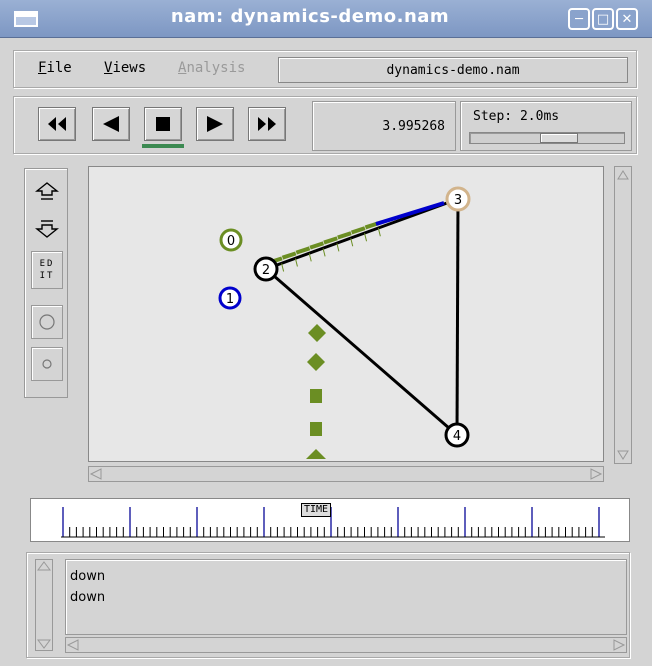 The width and height of the screenshot is (652, 666). I want to click on filename-display: dynamics-demo.nam, so click(453, 70).